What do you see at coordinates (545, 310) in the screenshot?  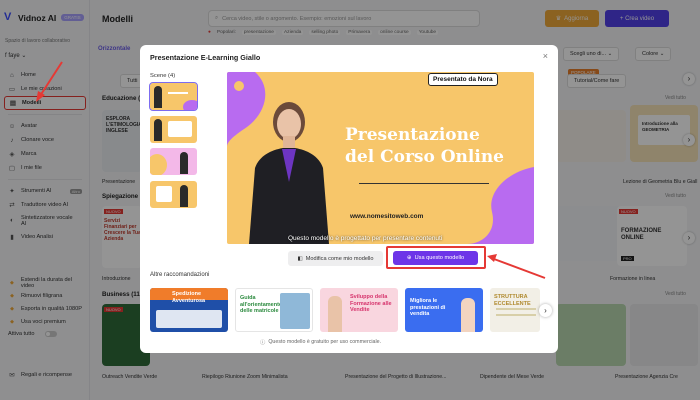 I see `chevron-right-icon: ›` at bounding box center [545, 310].